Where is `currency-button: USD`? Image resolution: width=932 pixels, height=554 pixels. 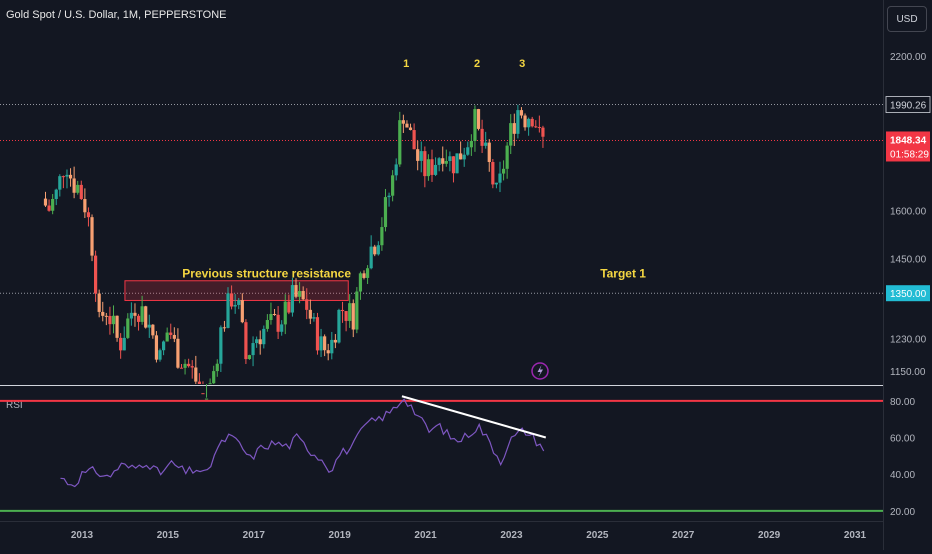 currency-button: USD is located at coordinates (907, 19).